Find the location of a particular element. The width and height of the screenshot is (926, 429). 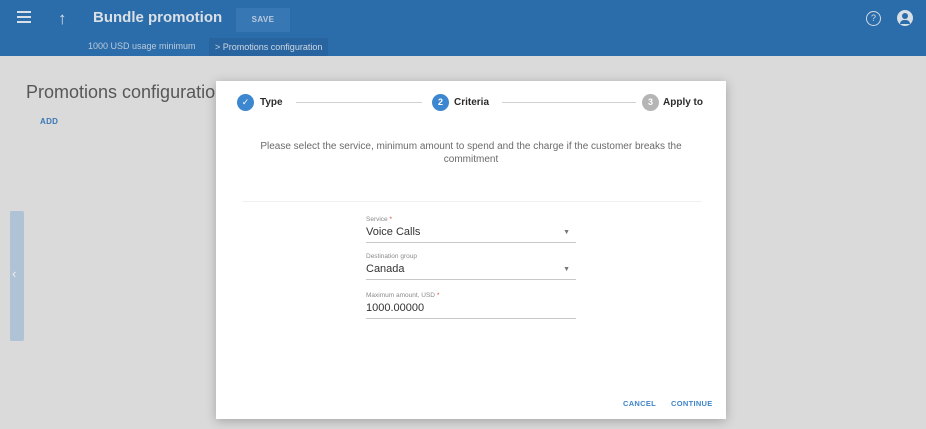

maximum-amount-input: 1000.00000 is located at coordinates (471, 310).